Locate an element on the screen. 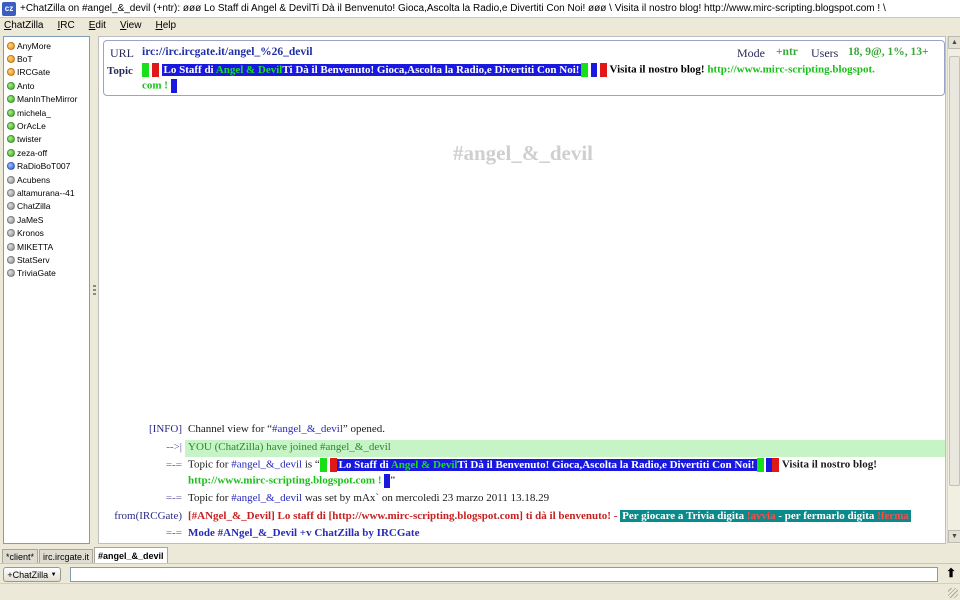 Image resolution: width=960 pixels, height=600 pixels. menu-irc: IRC is located at coordinates (65, 25).